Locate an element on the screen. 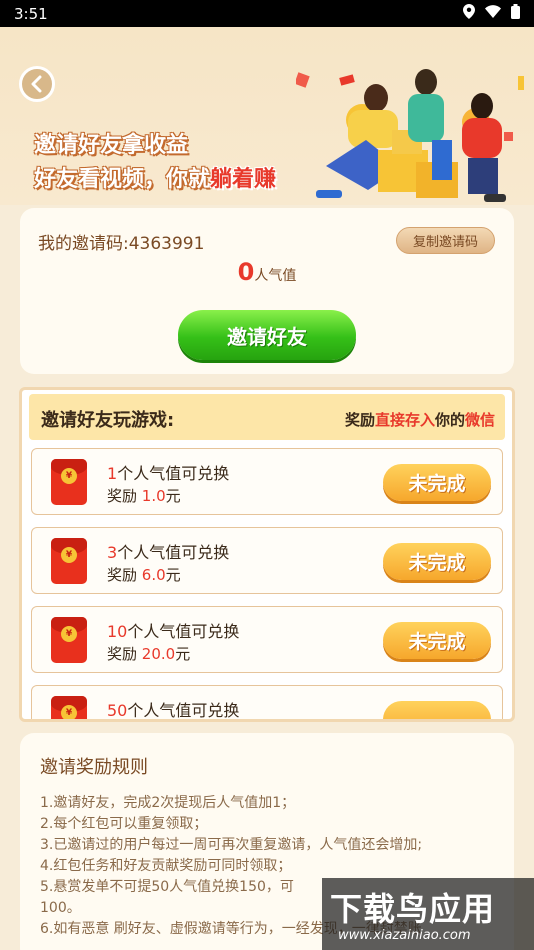  status-time: 3:51 is located at coordinates (31, 13).